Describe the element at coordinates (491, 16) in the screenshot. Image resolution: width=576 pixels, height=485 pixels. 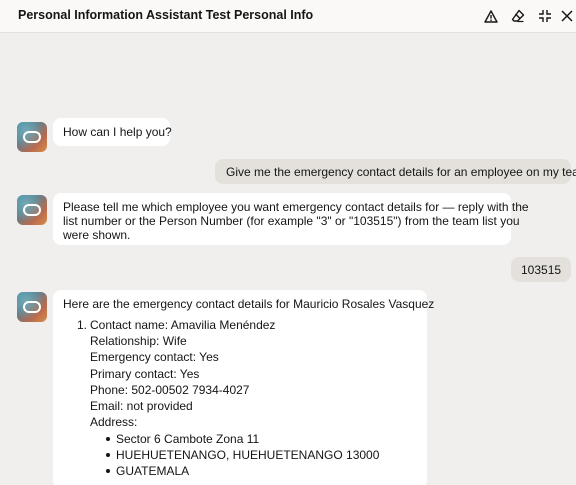
I see `warning-icon` at that location.